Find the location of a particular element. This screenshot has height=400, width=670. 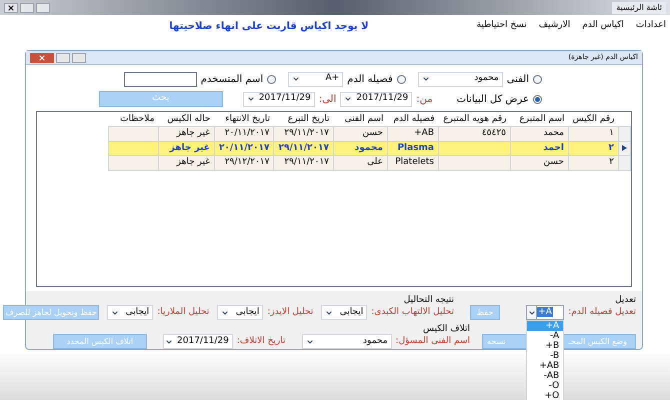

column-header: اسم المتبرع is located at coordinates (539, 119).